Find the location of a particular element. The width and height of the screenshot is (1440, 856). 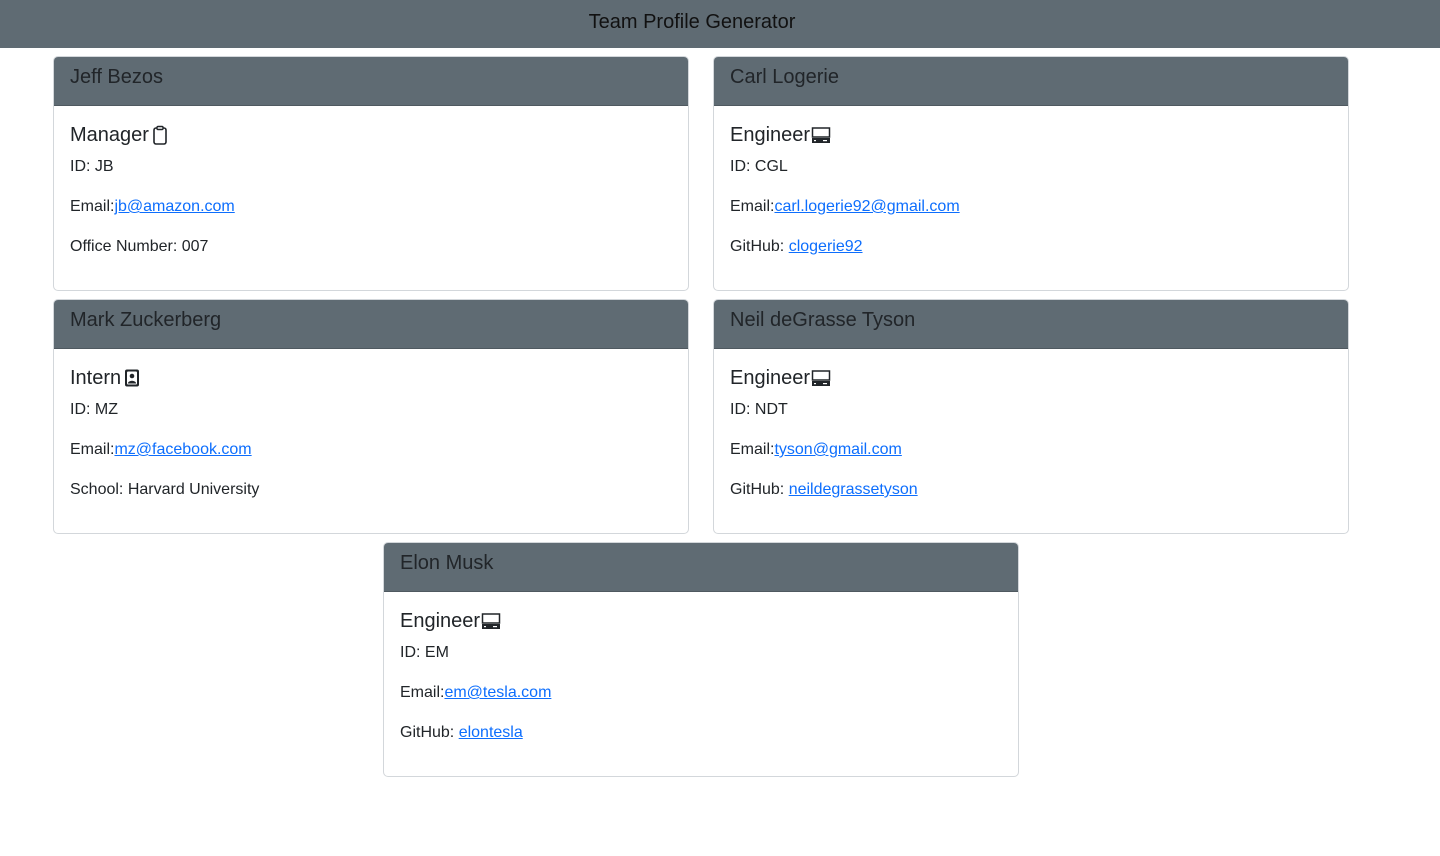

email-link: mz@facebook.com is located at coordinates (182, 449).